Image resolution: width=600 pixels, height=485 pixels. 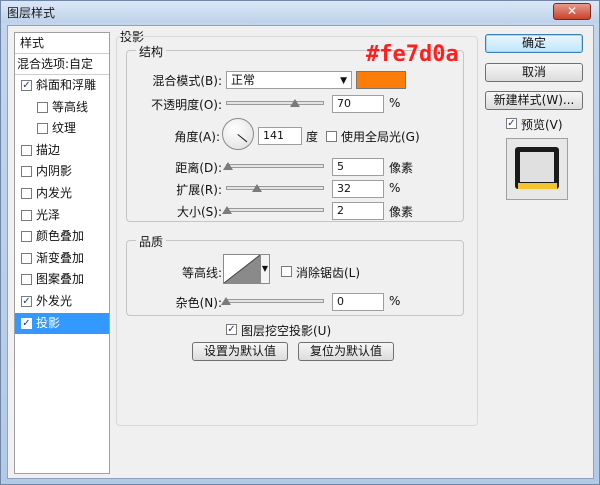 I want to click on angle-unit: 度, so click(x=312, y=137).